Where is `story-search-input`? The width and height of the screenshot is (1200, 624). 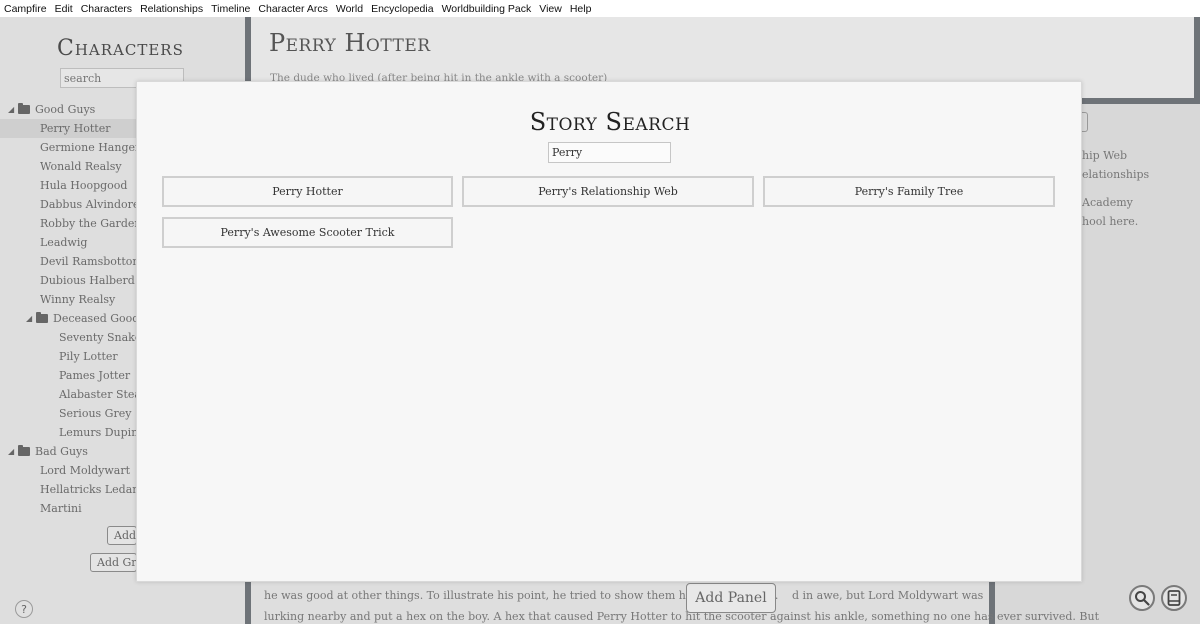
story-search-input is located at coordinates (609, 152).